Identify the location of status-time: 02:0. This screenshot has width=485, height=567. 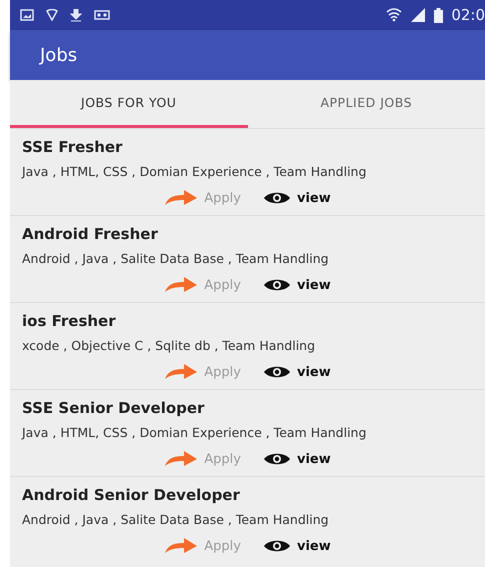
(468, 15).